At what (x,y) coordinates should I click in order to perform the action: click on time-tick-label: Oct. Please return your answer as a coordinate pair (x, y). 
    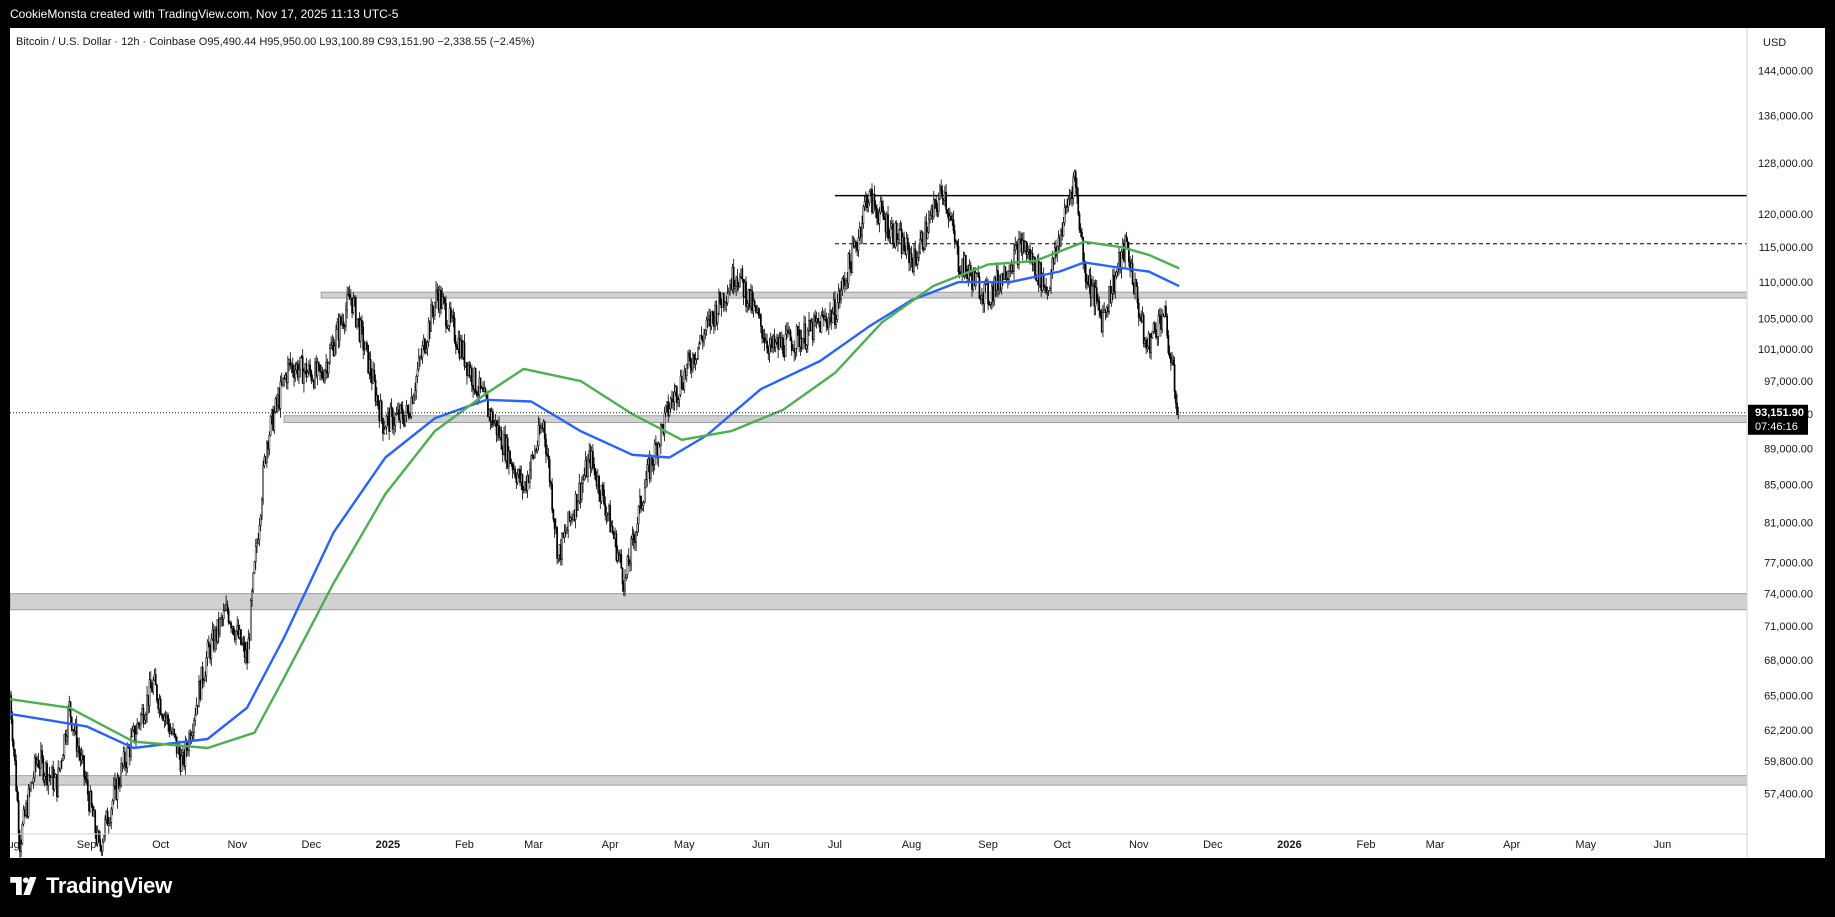
    Looking at the image, I should click on (1062, 845).